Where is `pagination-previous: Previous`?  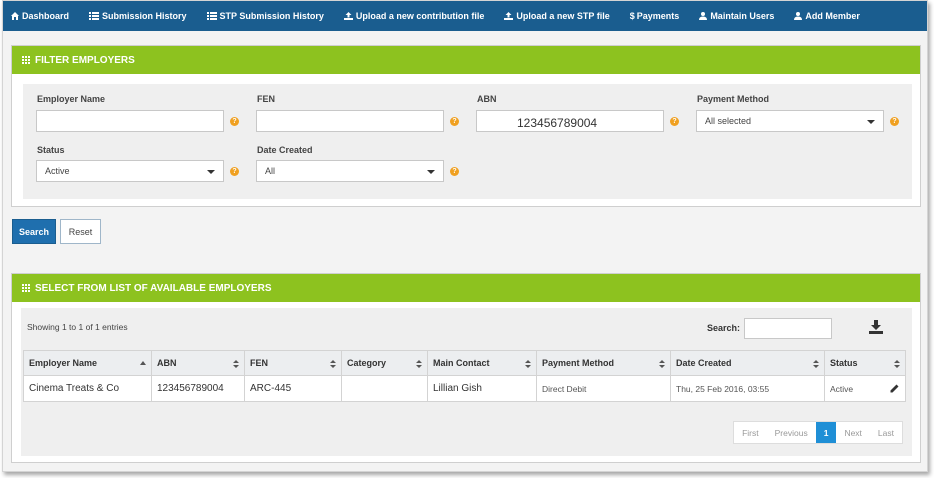 pagination-previous: Previous is located at coordinates (791, 432).